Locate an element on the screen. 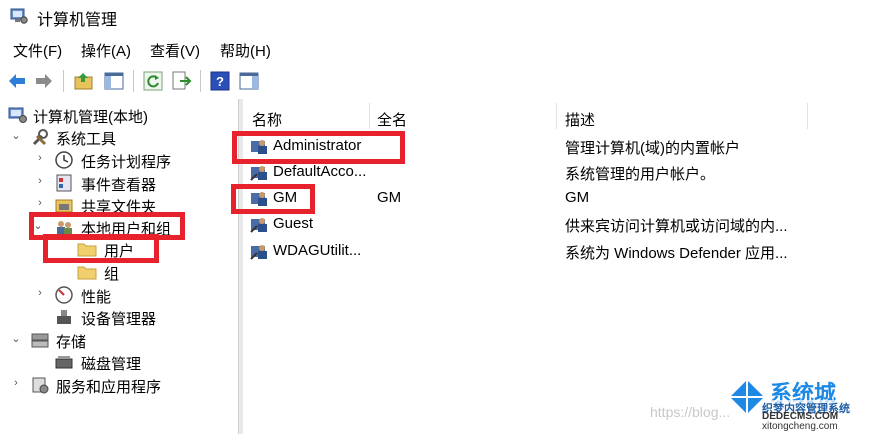  event-viewer-icon is located at coordinates (64, 183).